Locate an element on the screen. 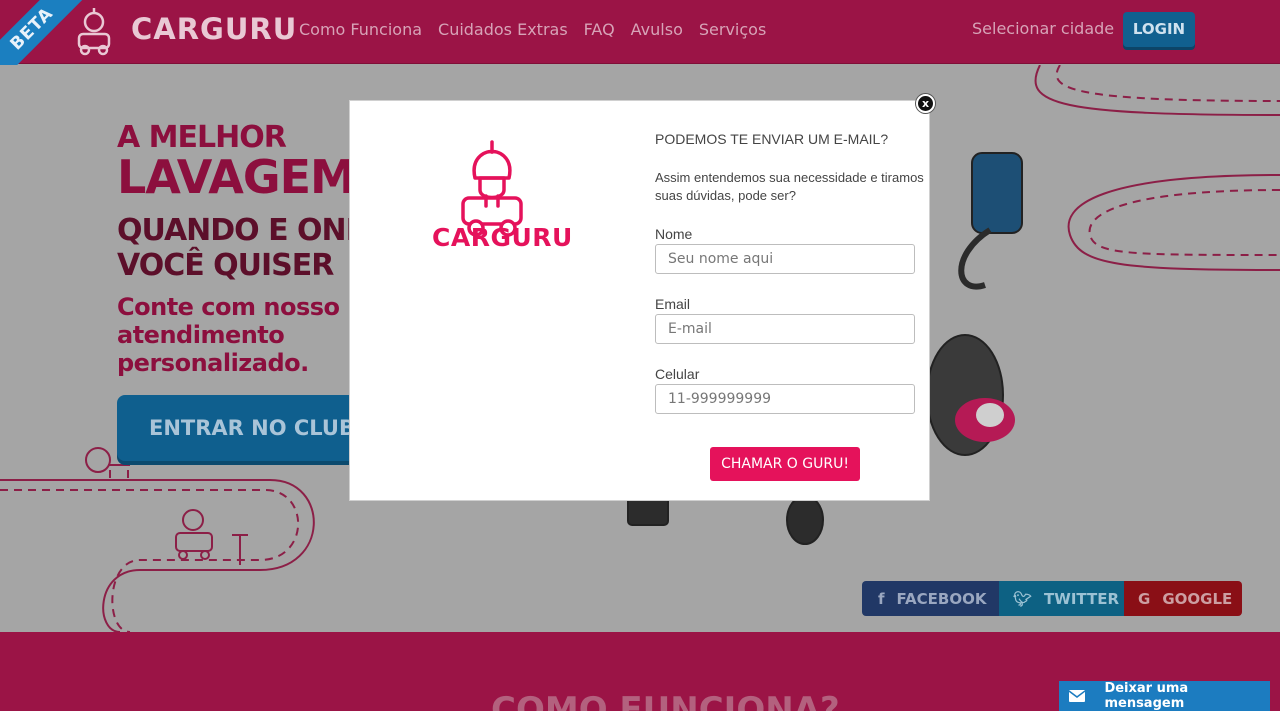 This screenshot has width=1280, height=711. email-label: Email is located at coordinates (673, 304).